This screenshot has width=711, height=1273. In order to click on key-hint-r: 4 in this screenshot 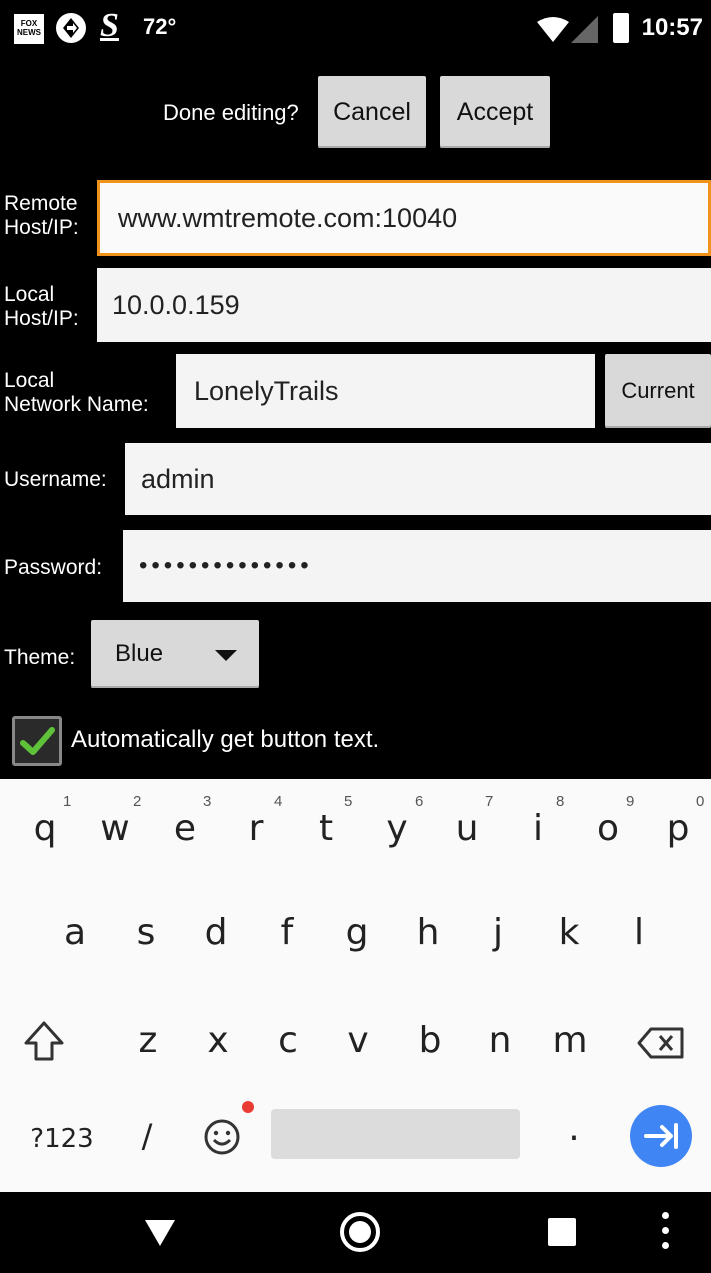, I will do `click(278, 801)`.